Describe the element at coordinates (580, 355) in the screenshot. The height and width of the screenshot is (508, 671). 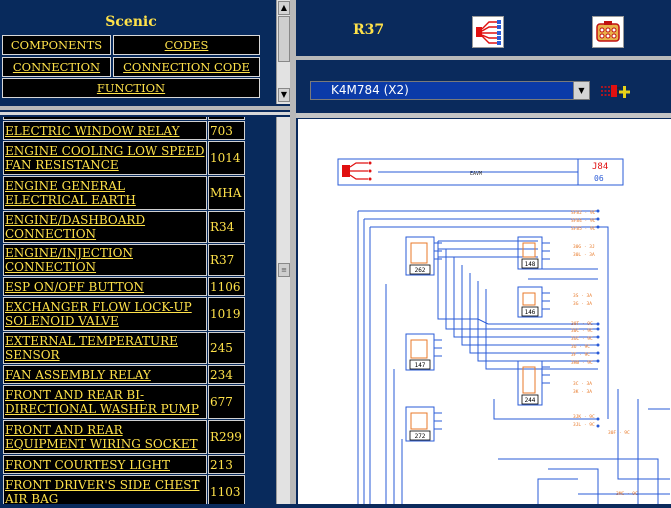
I see `svg-text: 3F · 9C` at that location.